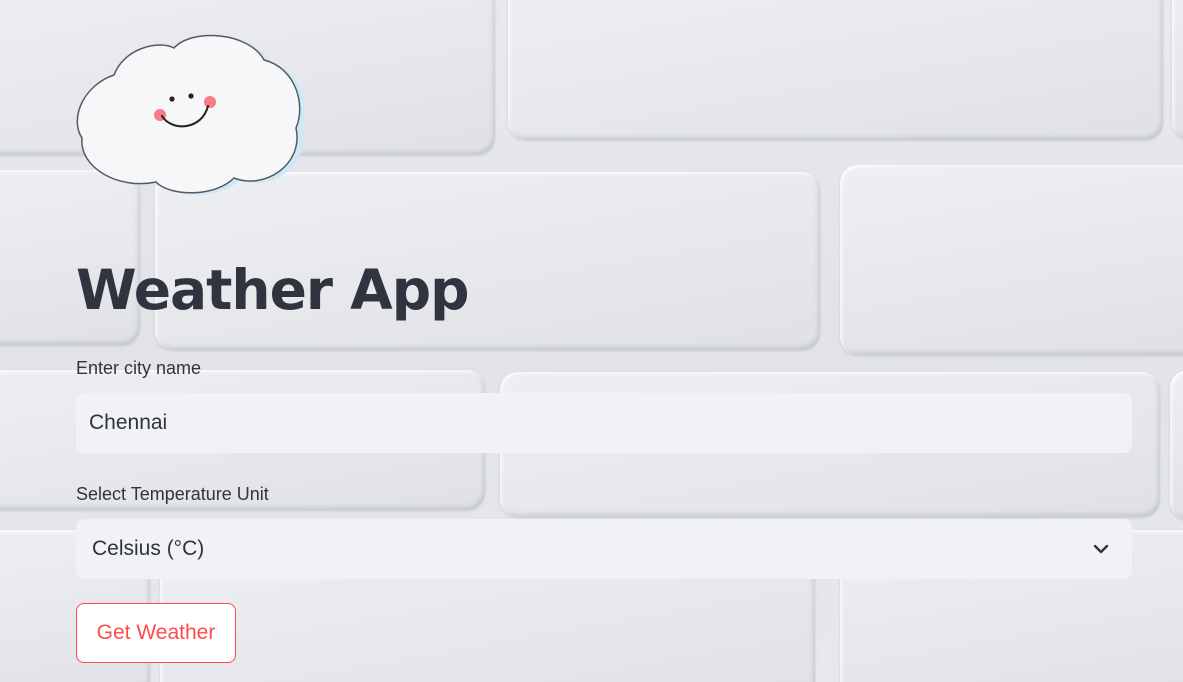 The height and width of the screenshot is (682, 1183). What do you see at coordinates (156, 633) in the screenshot?
I see `get-weather-button: Get Weather` at bounding box center [156, 633].